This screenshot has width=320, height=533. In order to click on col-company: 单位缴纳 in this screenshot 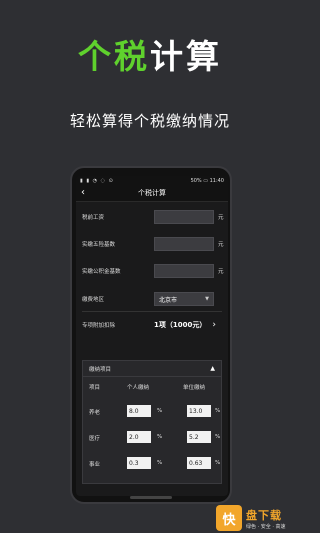, I will do `click(194, 388)`.